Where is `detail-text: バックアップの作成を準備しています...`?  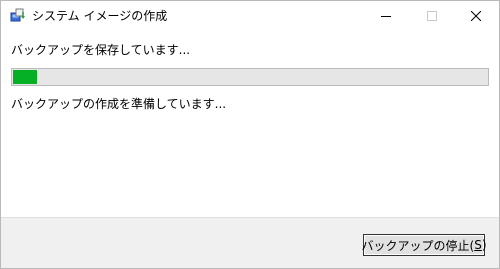 detail-text: バックアップの作成を準備しています... is located at coordinates (119, 104).